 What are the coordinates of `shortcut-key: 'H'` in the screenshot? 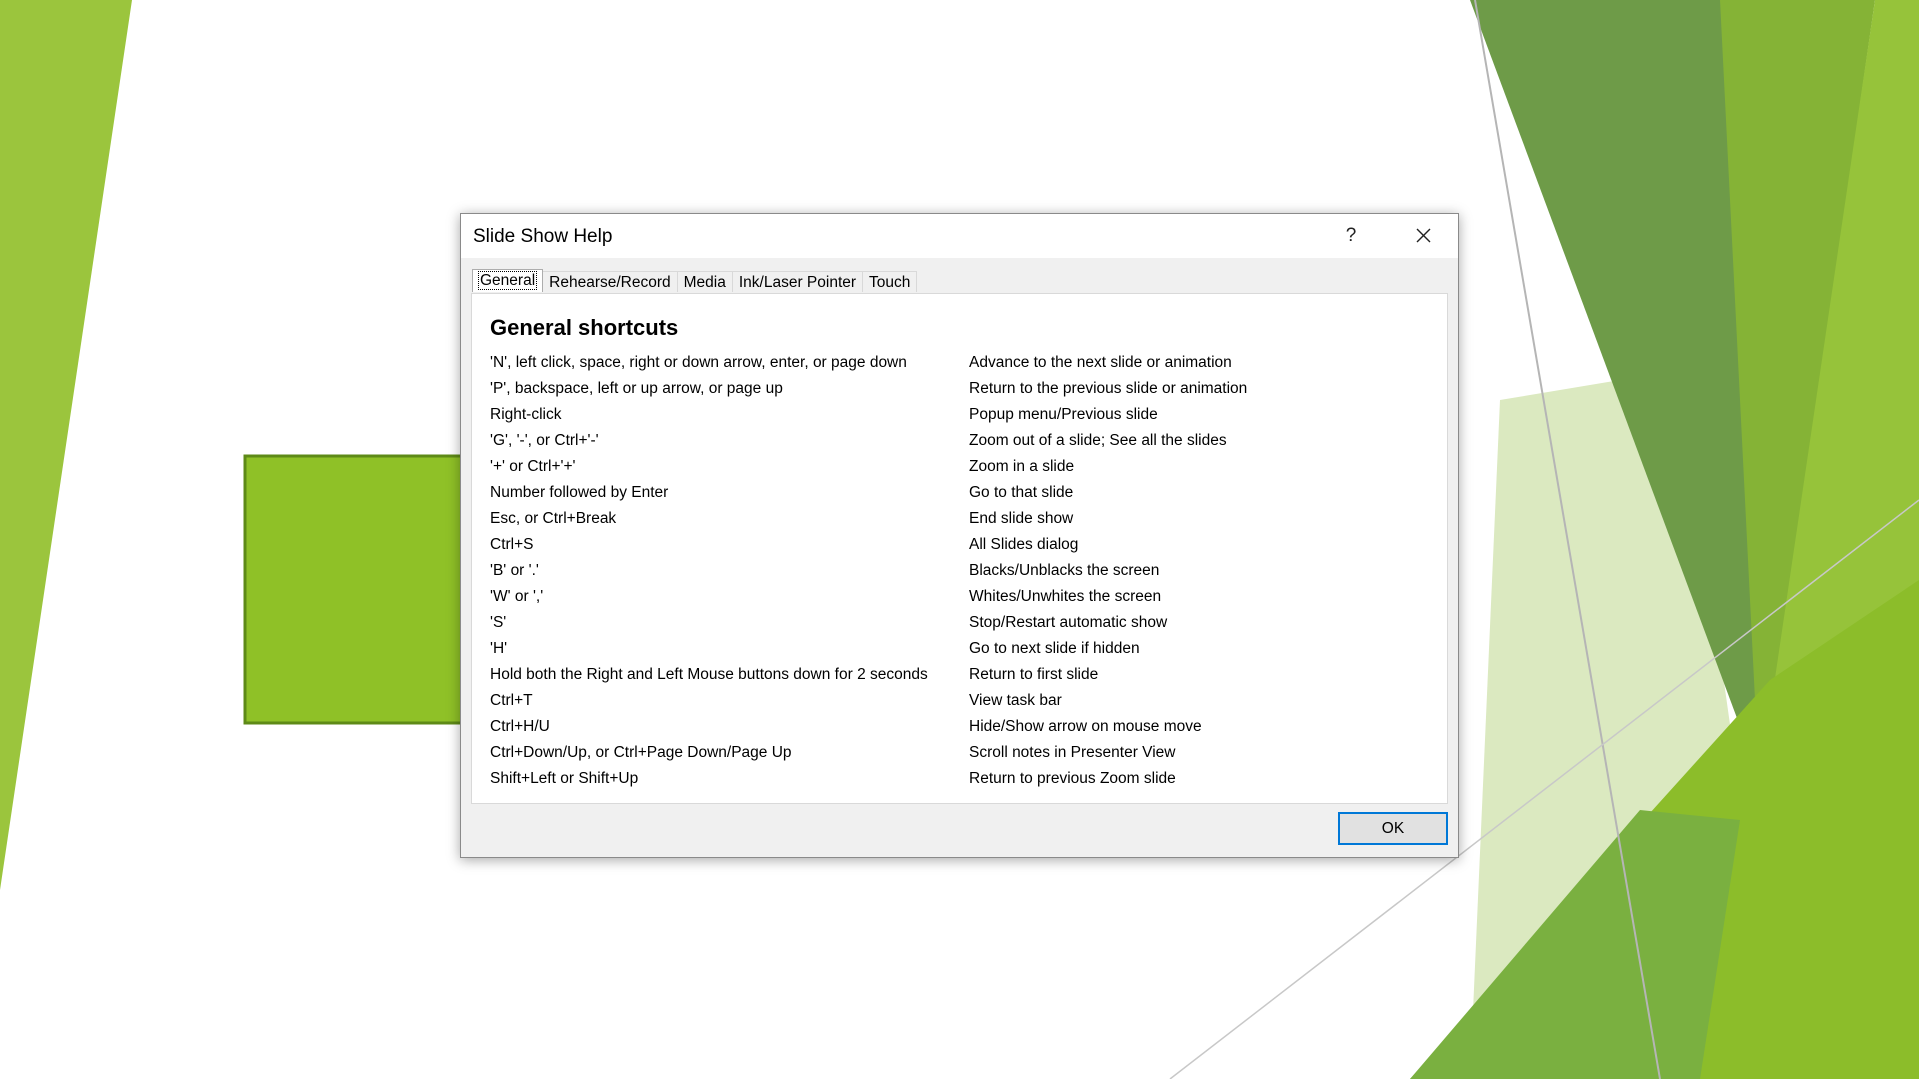 It's located at (499, 648).